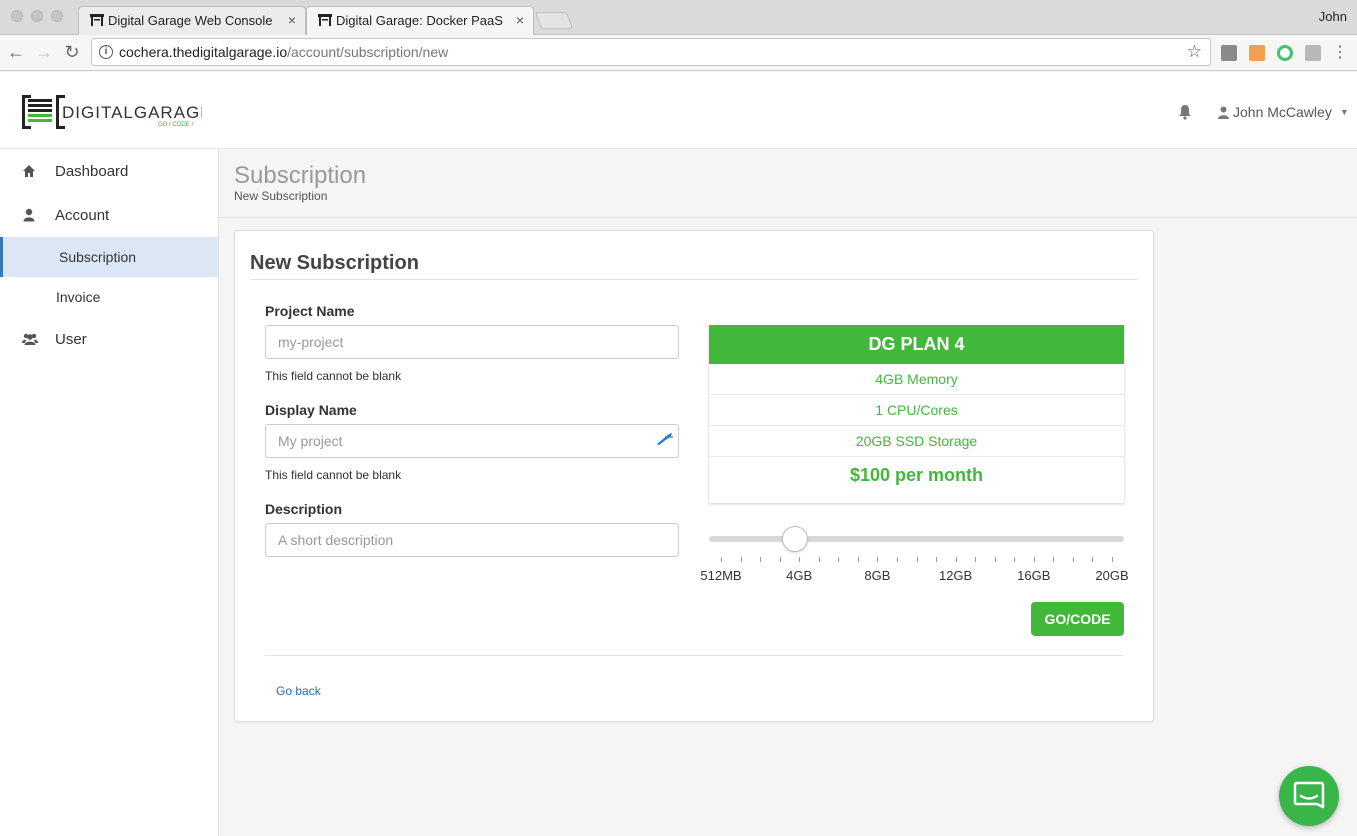  What do you see at coordinates (98, 257) in the screenshot?
I see `sidebar-item-label: Subscription` at bounding box center [98, 257].